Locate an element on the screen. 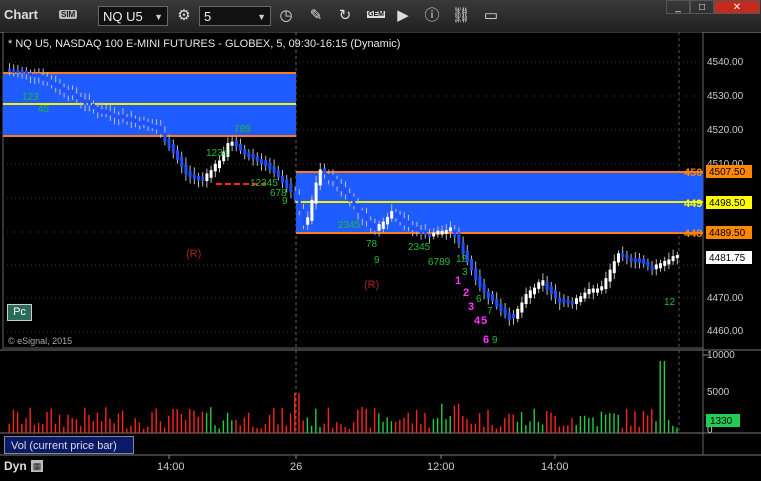 This screenshot has width=761, height=481. time-label: 14:00 is located at coordinates (555, 467).